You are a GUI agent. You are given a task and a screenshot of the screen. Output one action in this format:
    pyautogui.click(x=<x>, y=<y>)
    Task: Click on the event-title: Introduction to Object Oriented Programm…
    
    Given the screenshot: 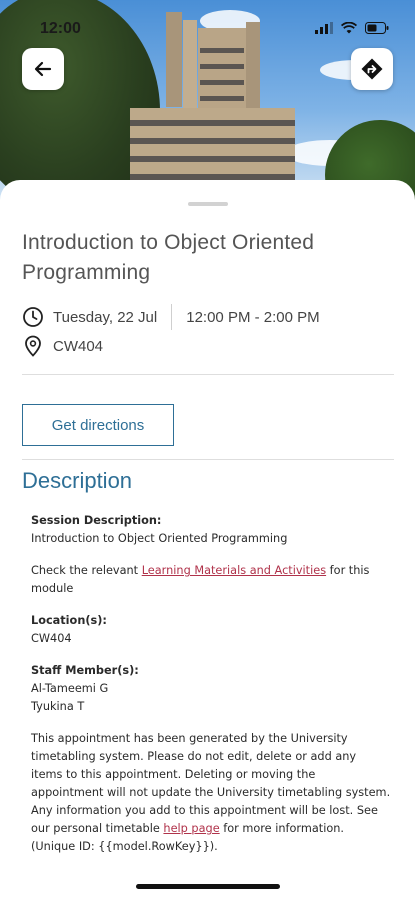 What is the action you would take?
    pyautogui.click(x=168, y=257)
    